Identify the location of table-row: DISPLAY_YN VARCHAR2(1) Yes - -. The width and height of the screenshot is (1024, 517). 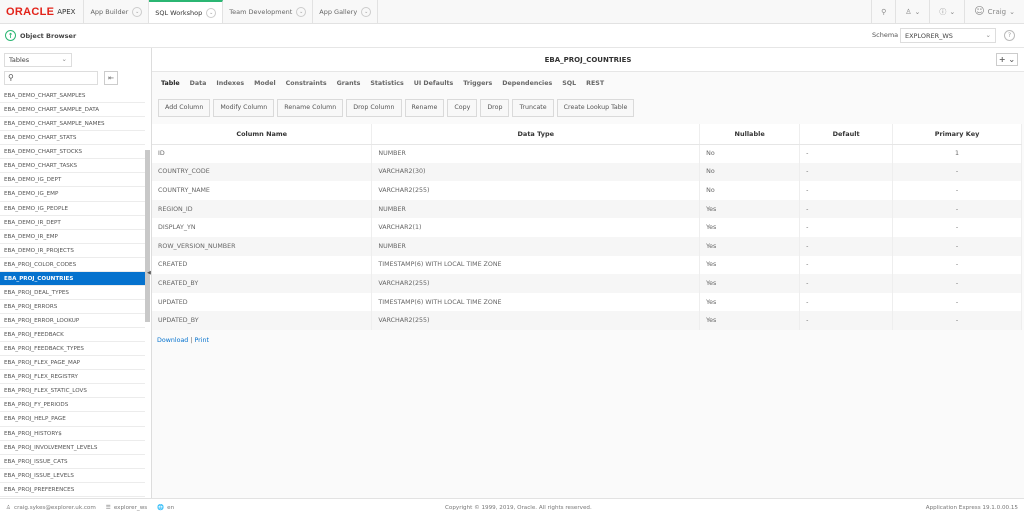
(587, 227).